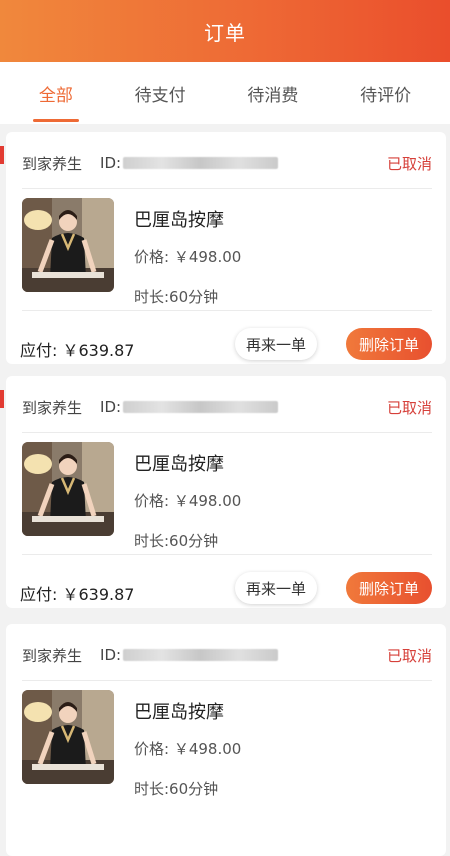 The image size is (450, 856). Describe the element at coordinates (56, 98) in the screenshot. I see `tab-all: 全部` at that location.